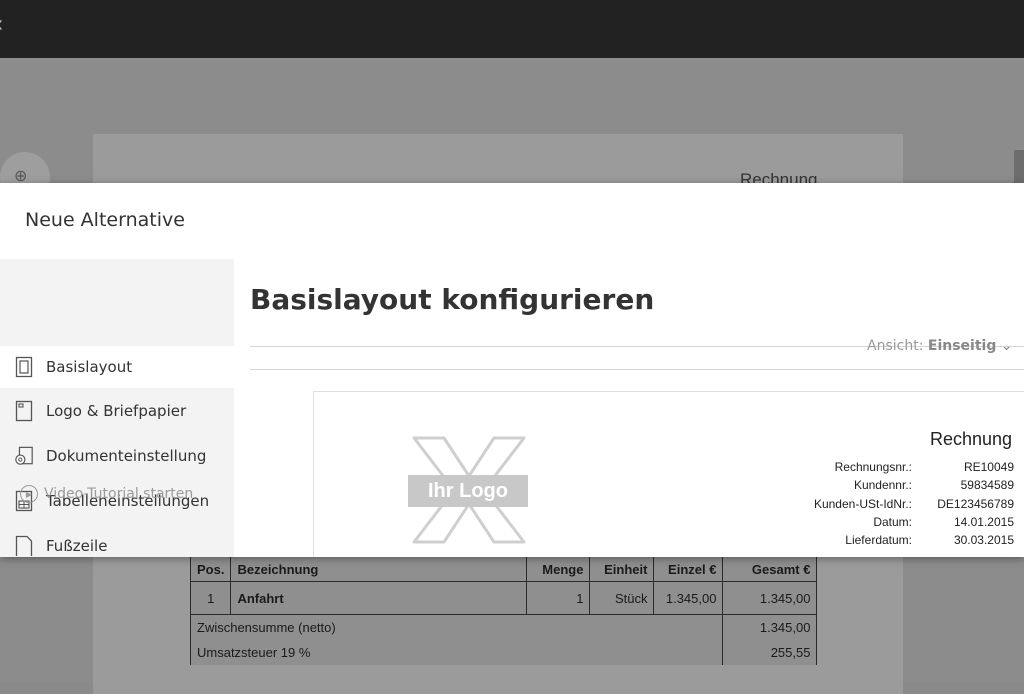 The height and width of the screenshot is (694, 1024). What do you see at coordinates (105, 220) in the screenshot?
I see `modal-title: Neue Alternative` at bounding box center [105, 220].